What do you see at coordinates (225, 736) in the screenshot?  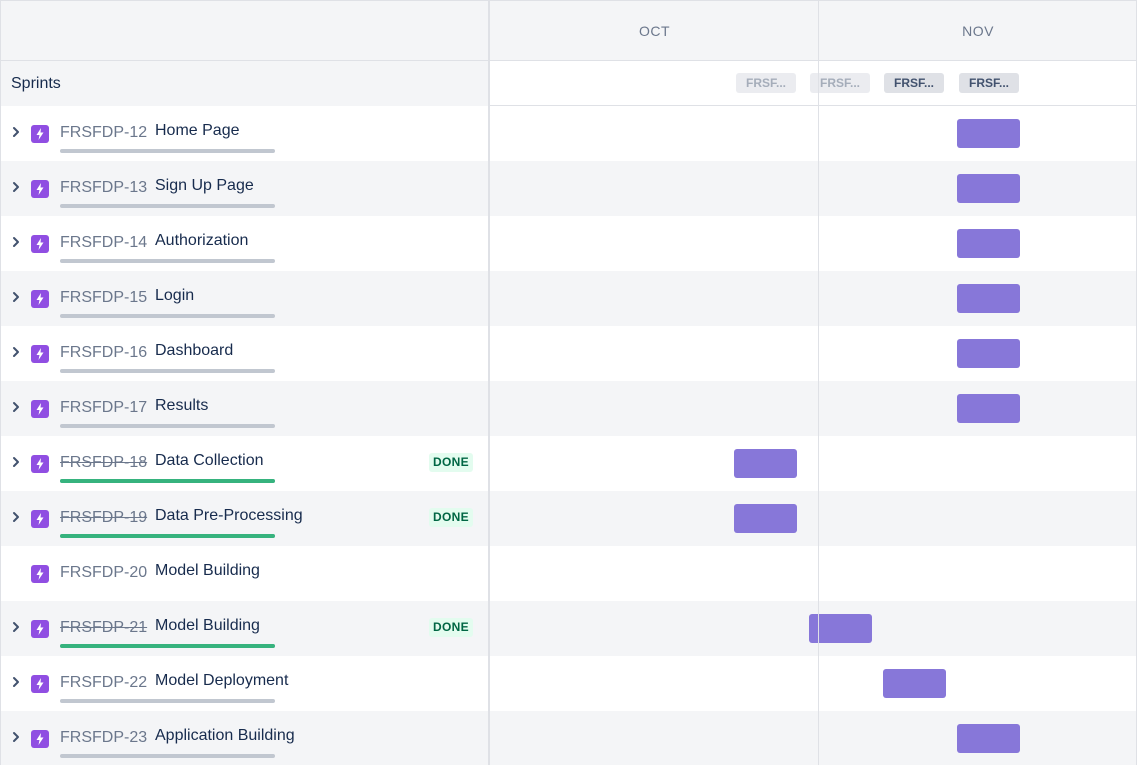 I see `issue-title: Application Building` at bounding box center [225, 736].